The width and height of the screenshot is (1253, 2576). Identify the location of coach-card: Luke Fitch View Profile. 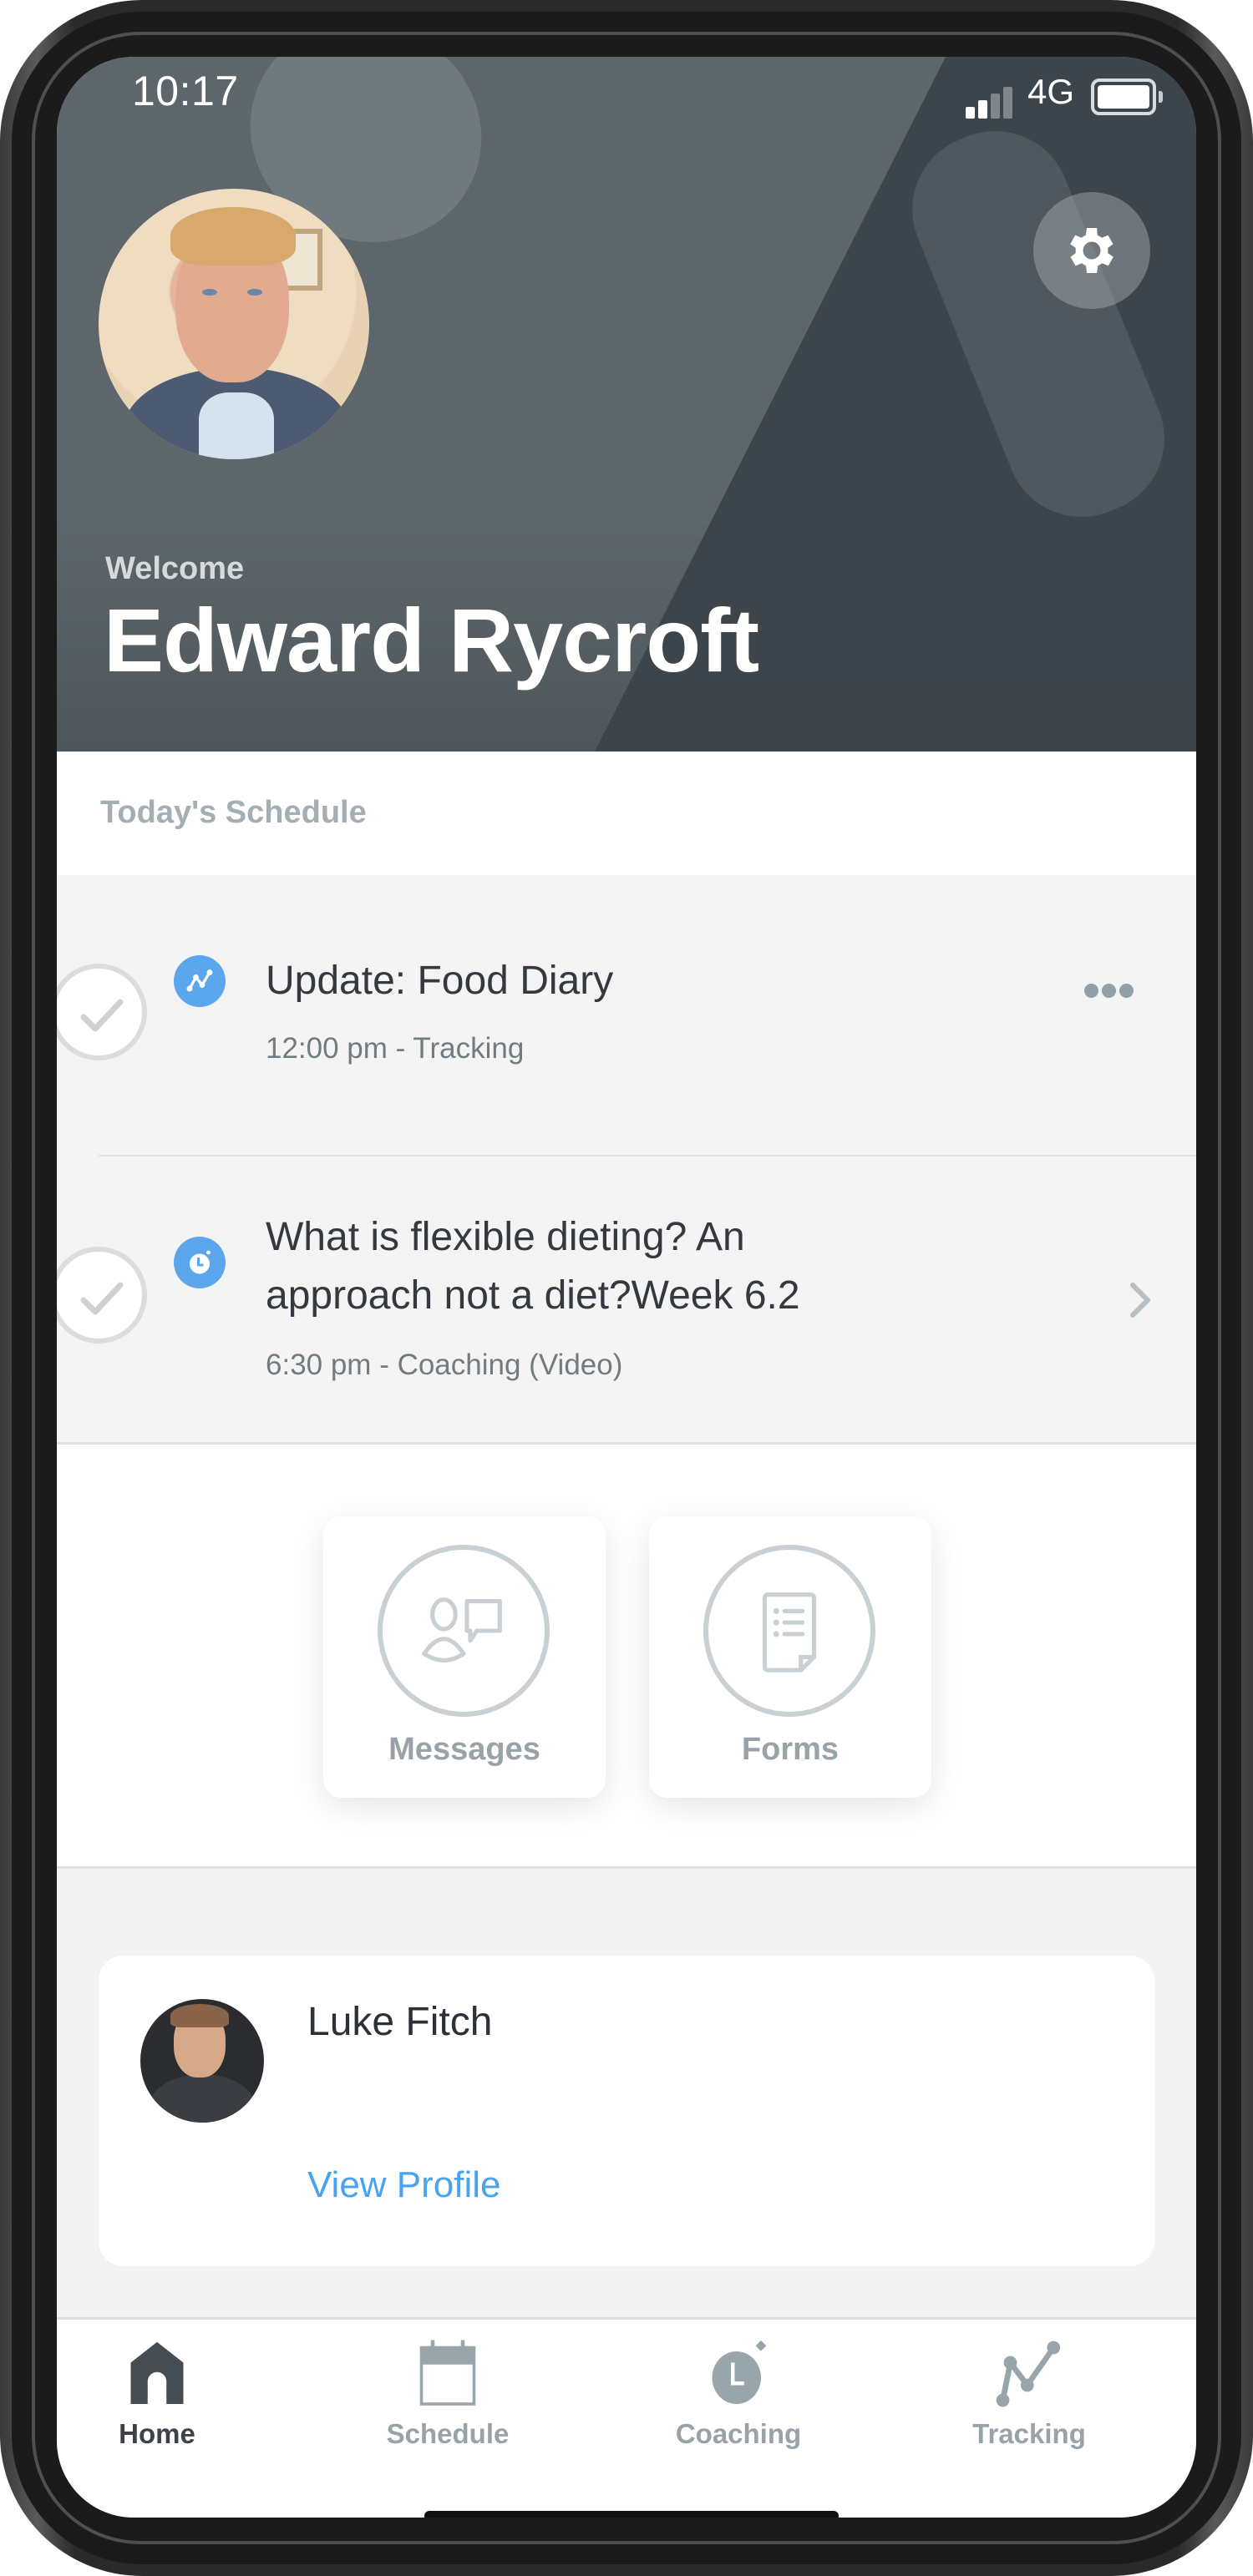
(626, 2111).